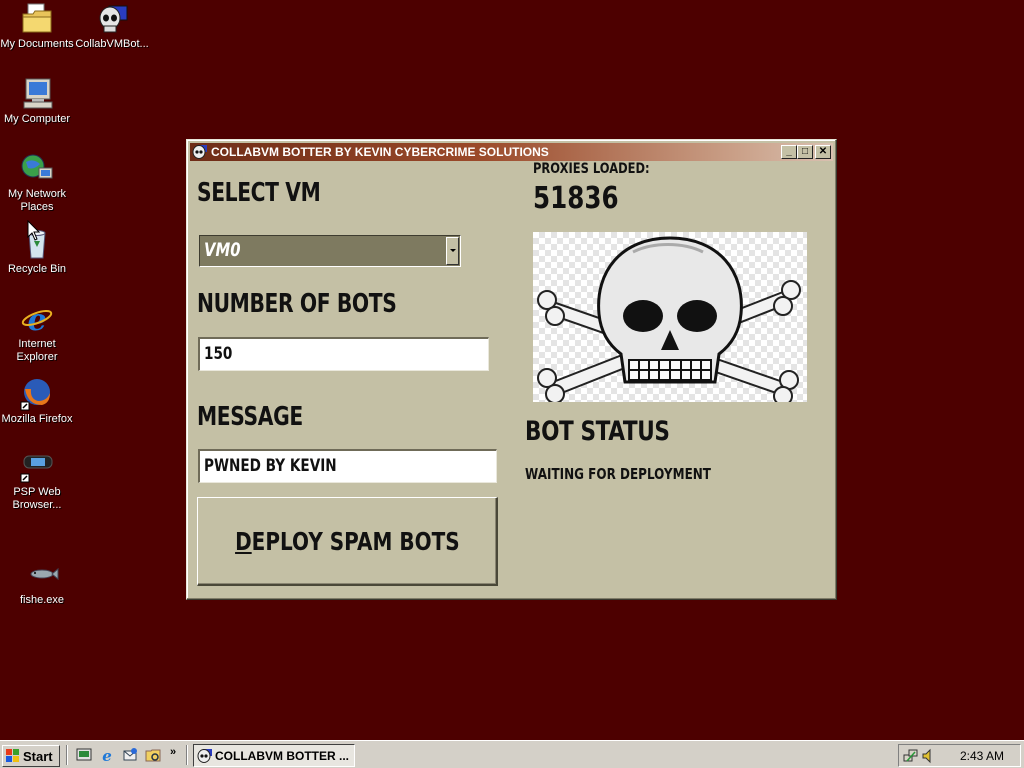 The width and height of the screenshot is (1024, 768). What do you see at coordinates (330, 251) in the screenshot?
I see `vm-select-dropdown: VM0` at bounding box center [330, 251].